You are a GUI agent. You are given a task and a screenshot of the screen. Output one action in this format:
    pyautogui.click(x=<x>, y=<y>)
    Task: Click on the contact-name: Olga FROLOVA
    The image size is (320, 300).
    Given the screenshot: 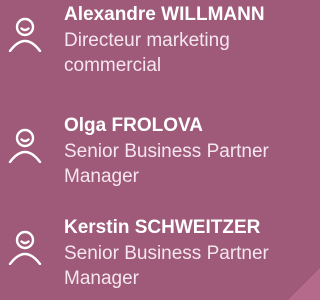 What is the action you would take?
    pyautogui.click(x=133, y=125)
    